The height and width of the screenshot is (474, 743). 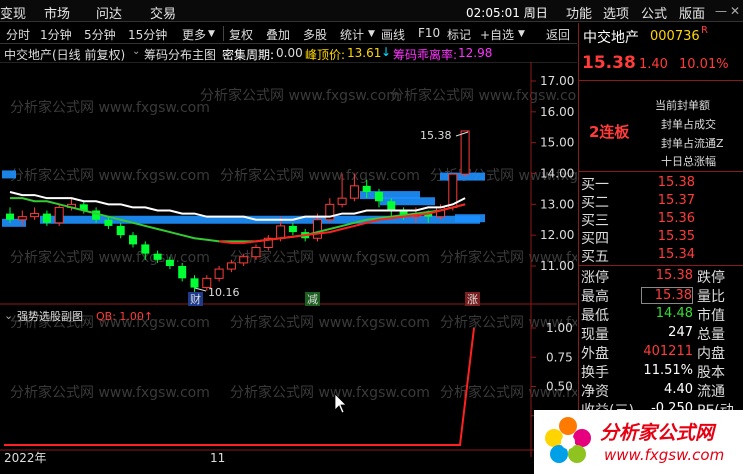 I want to click on menu-item-market: 市场, so click(x=57, y=12).